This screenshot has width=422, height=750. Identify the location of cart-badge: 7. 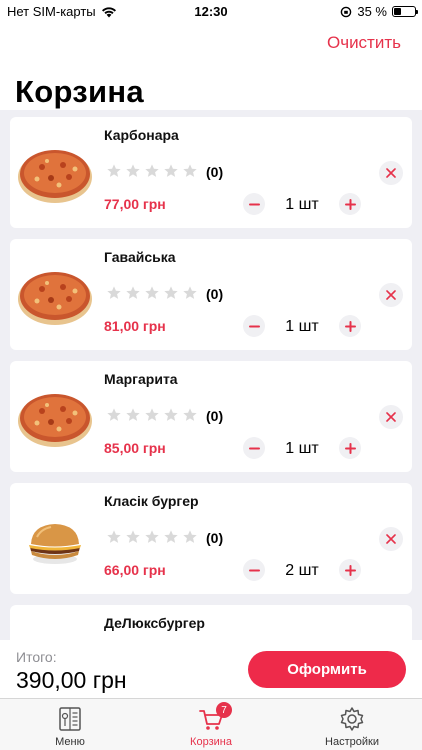
(224, 710).